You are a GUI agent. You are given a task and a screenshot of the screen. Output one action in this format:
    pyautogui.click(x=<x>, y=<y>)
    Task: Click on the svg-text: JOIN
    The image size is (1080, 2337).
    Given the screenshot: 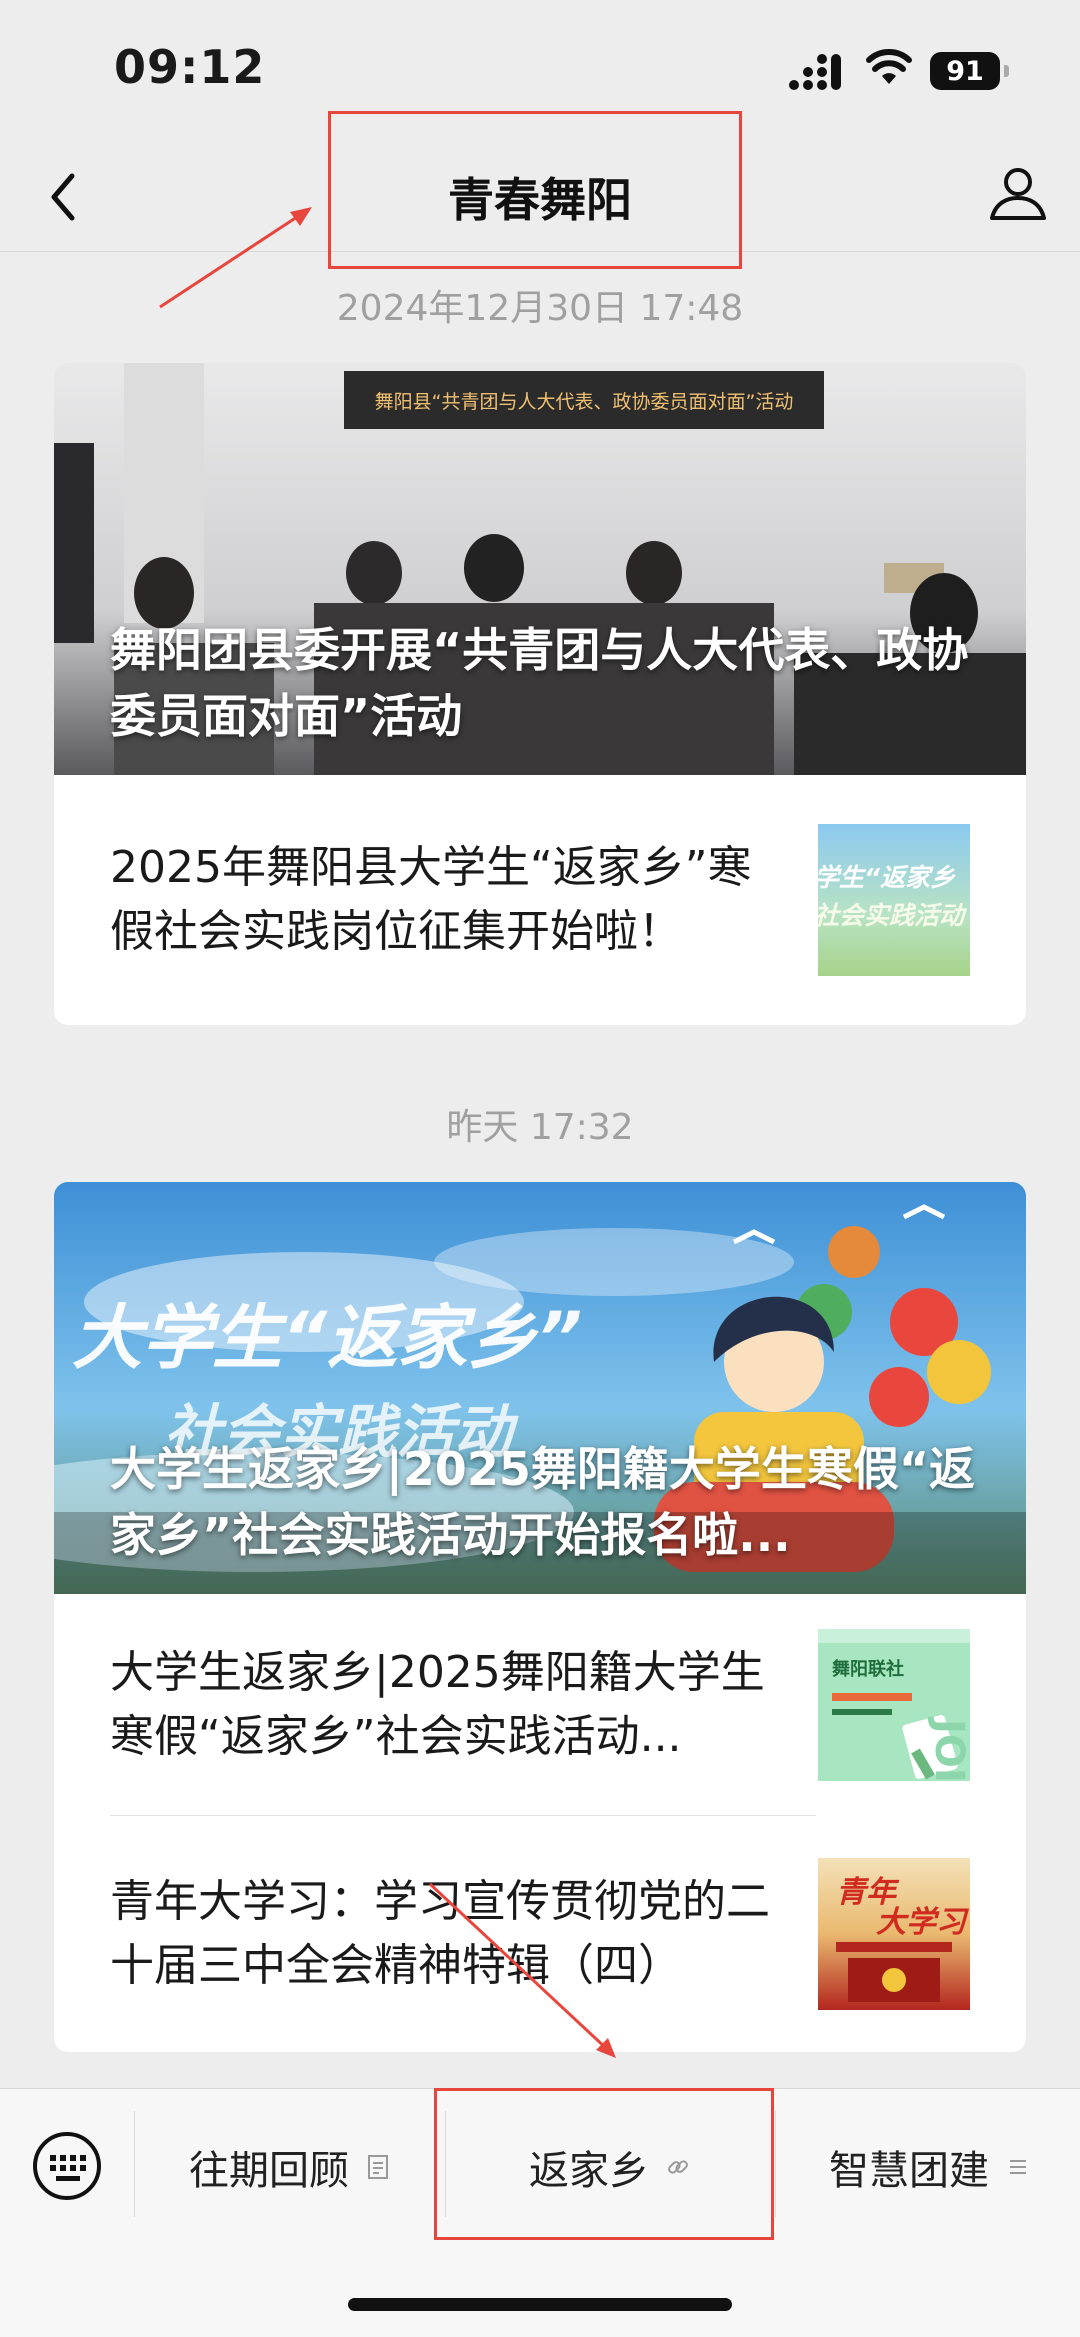 What is the action you would take?
    pyautogui.click(x=948, y=1748)
    